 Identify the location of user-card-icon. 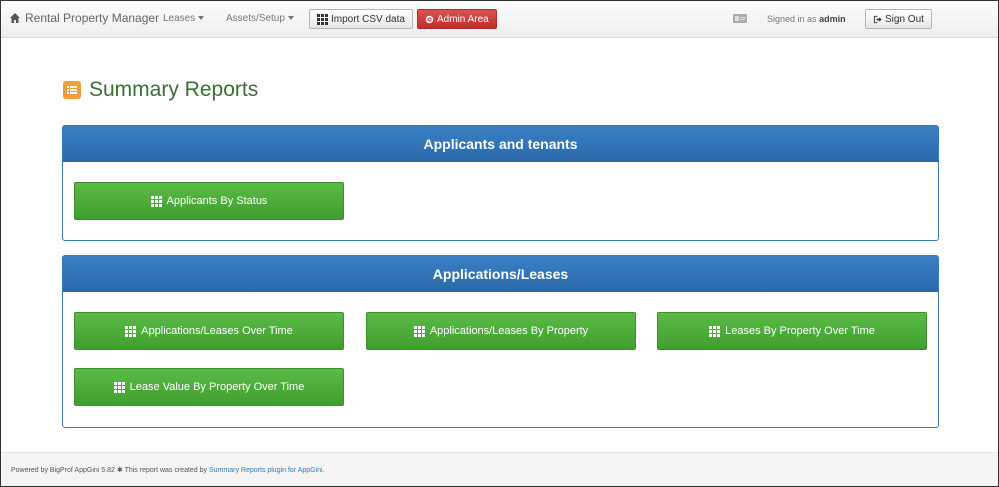
(740, 18).